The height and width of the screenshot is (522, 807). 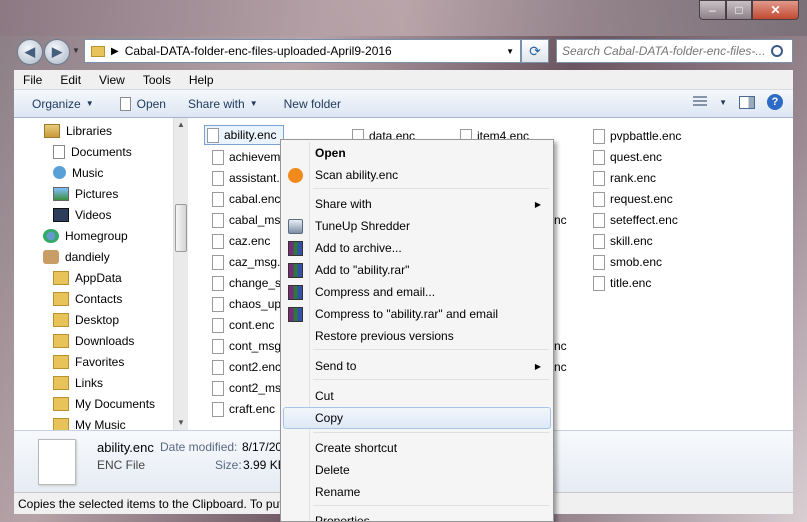 What do you see at coordinates (330, 153) in the screenshot?
I see `menu-item-label: Open` at bounding box center [330, 153].